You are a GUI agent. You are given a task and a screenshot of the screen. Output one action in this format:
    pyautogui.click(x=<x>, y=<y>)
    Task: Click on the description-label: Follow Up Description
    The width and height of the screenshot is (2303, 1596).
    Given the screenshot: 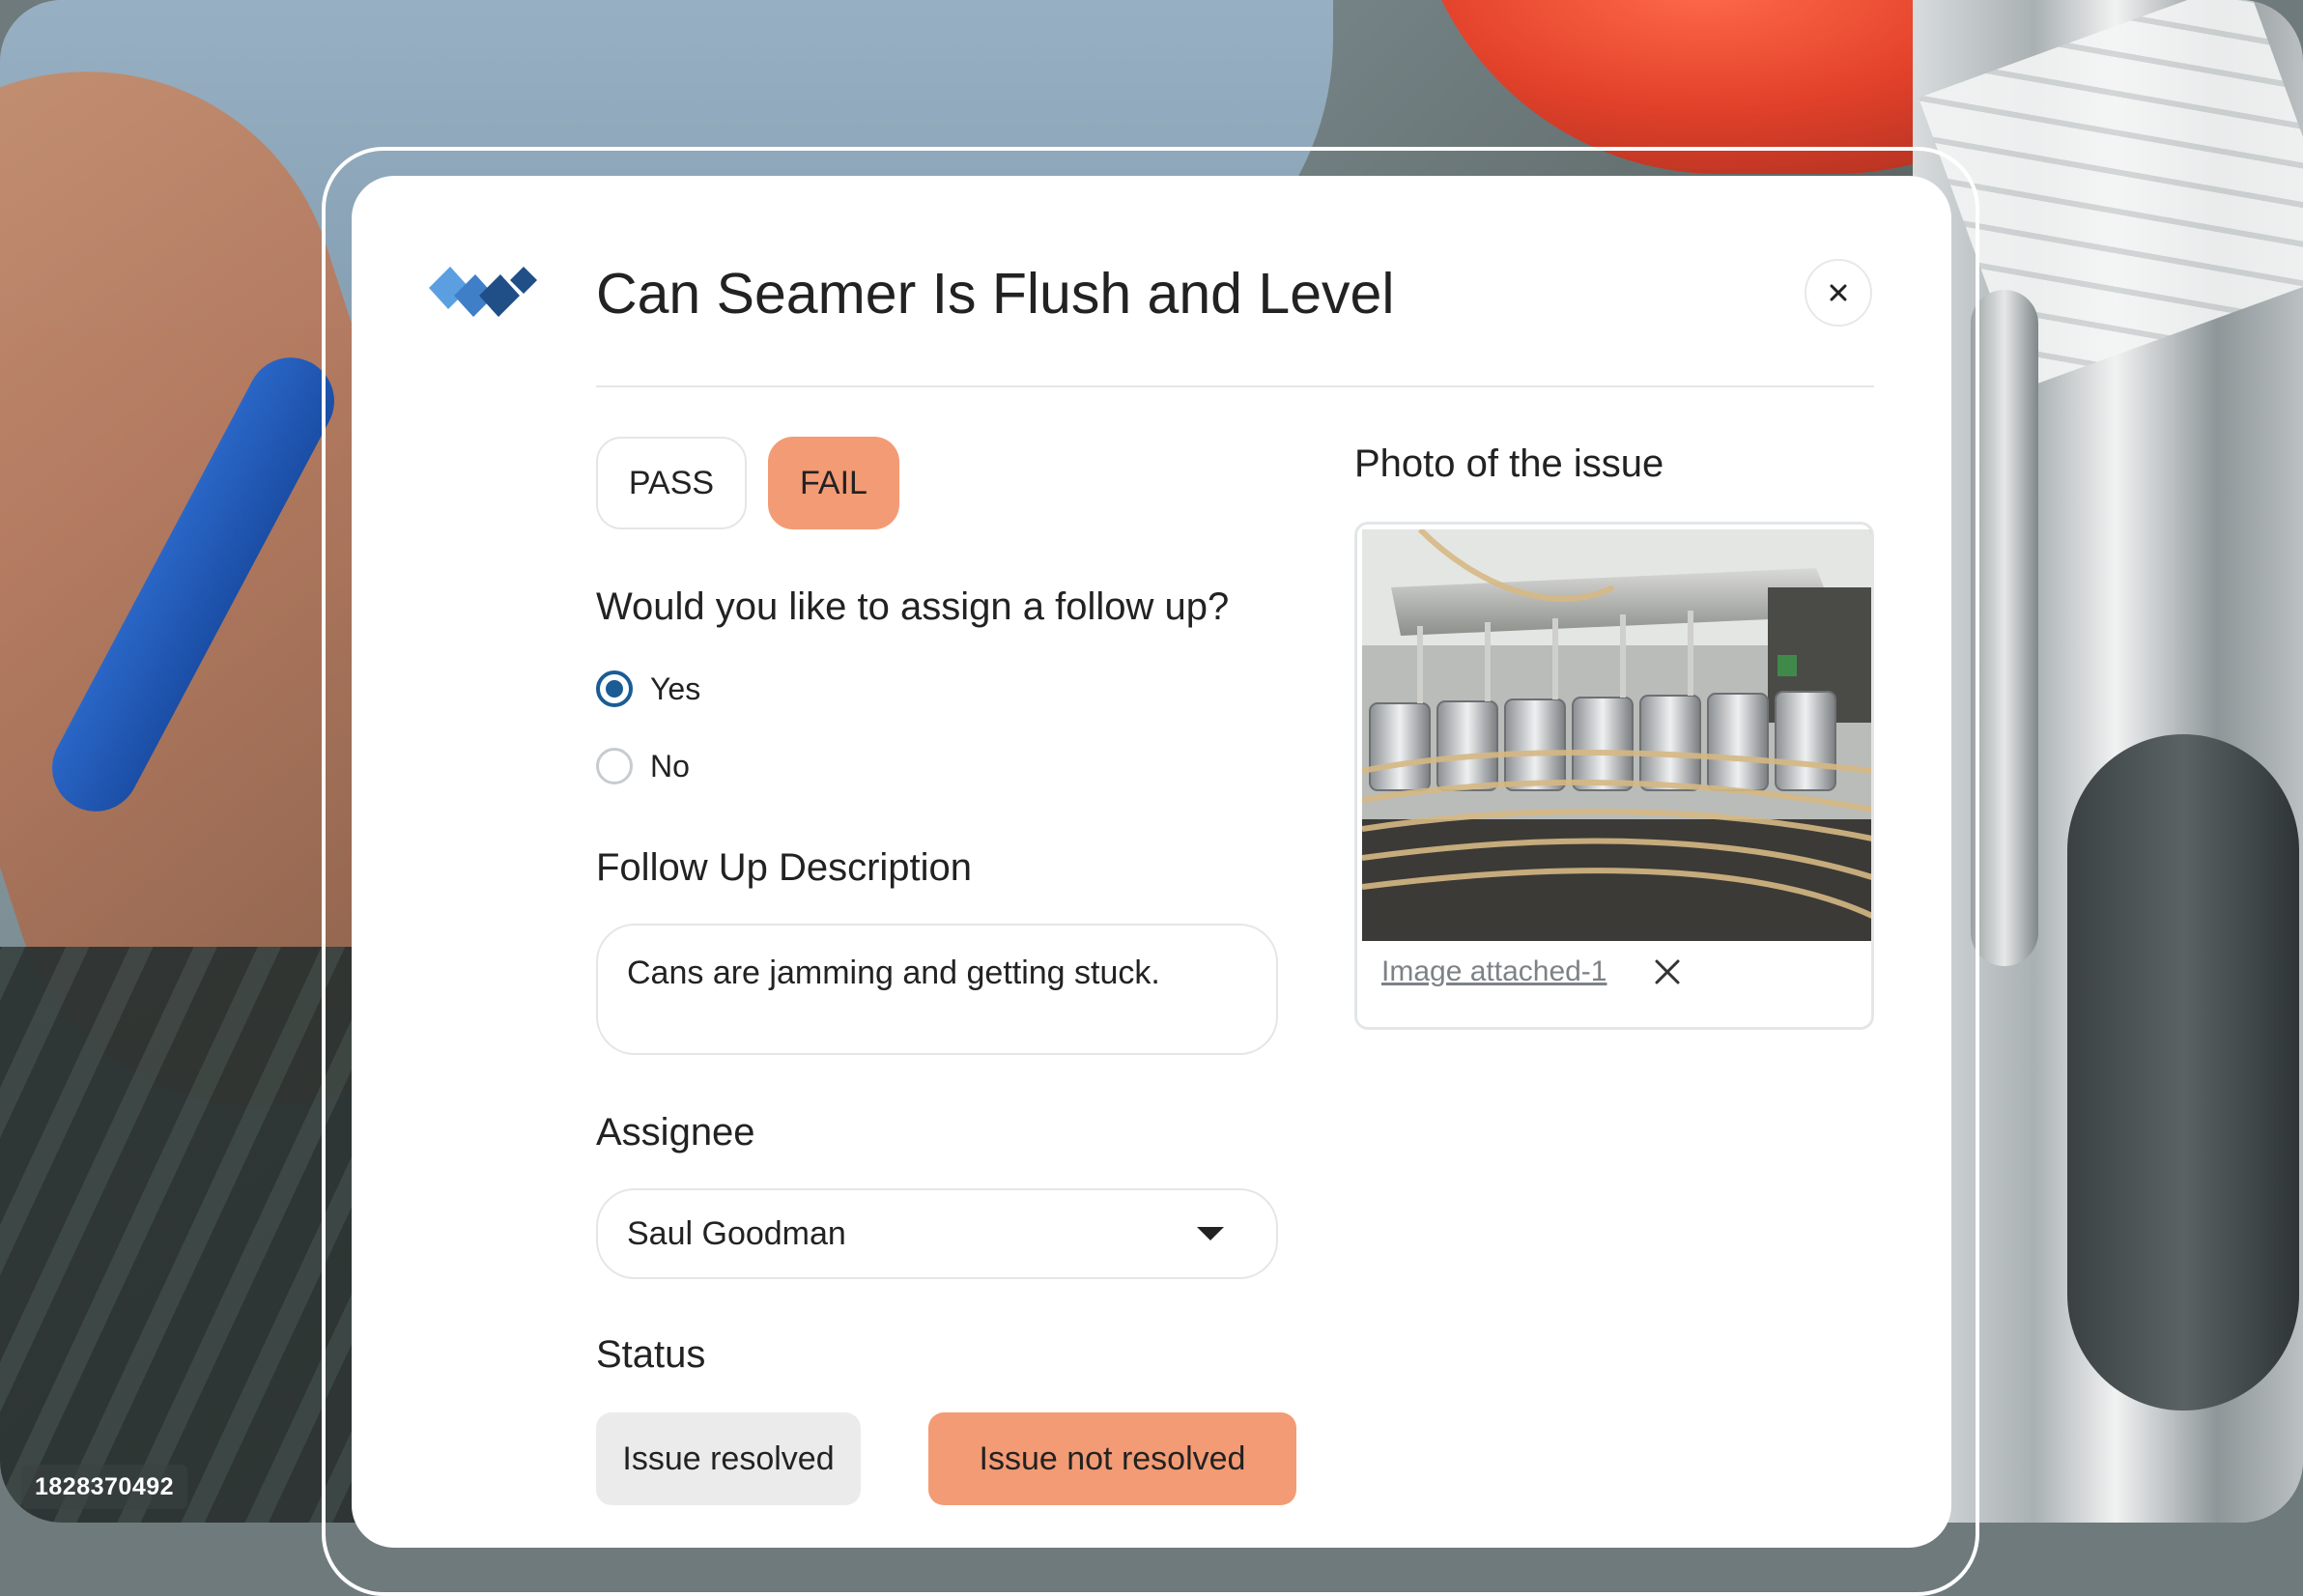 What is the action you would take?
    pyautogui.click(x=785, y=868)
    